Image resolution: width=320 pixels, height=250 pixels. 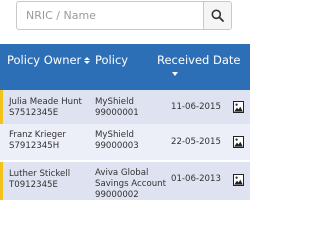 I want to click on policy-owner-cell: Julia Meade Hunt S7512345E, so click(x=45, y=108).